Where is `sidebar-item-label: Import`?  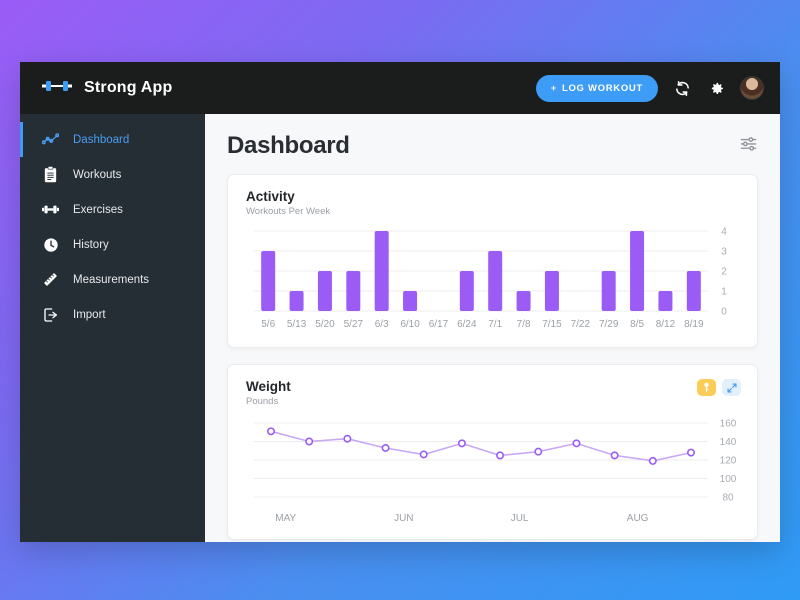 sidebar-item-label: Import is located at coordinates (89, 314).